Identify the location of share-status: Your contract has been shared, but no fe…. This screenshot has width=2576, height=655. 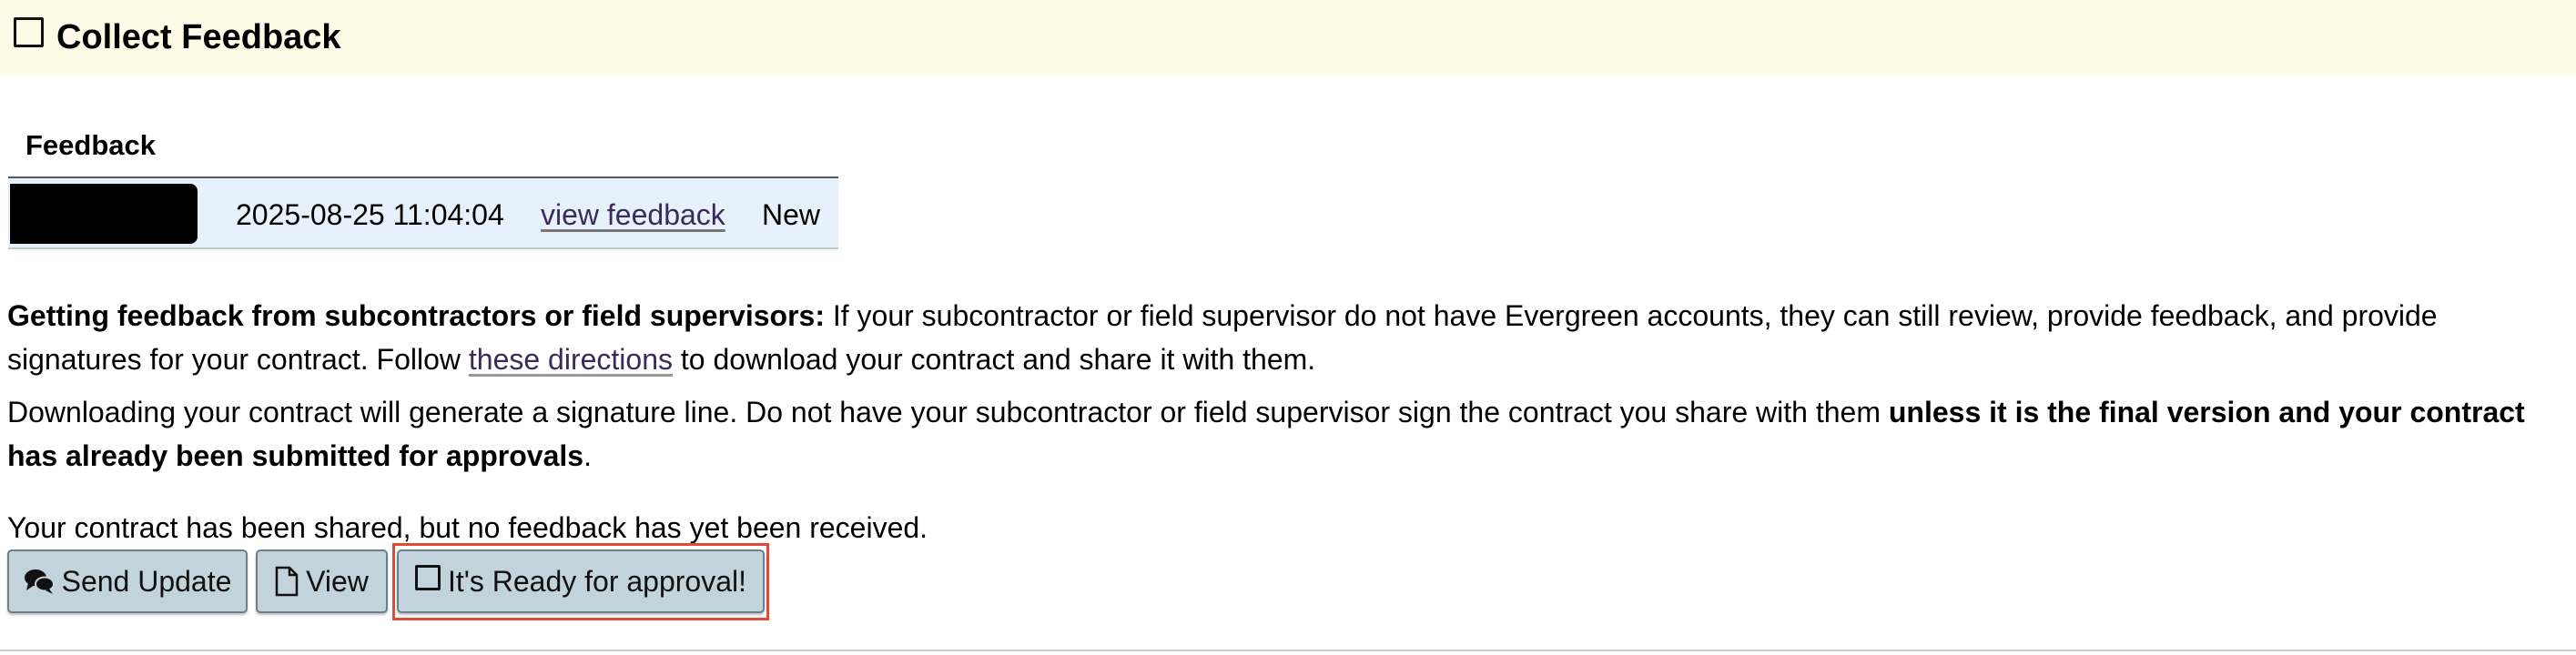
(467, 527).